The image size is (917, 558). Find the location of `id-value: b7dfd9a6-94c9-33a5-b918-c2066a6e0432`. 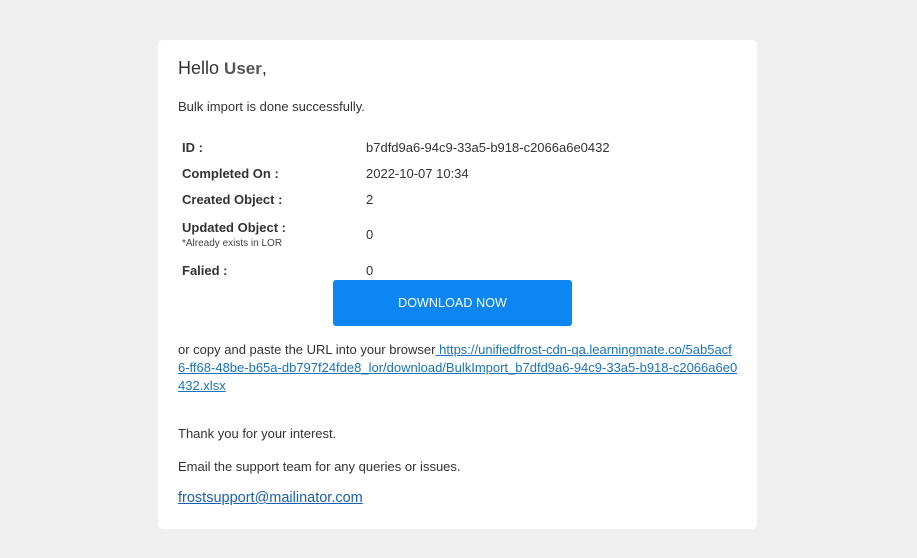

id-value: b7dfd9a6-94c9-33a5-b918-c2066a6e0432 is located at coordinates (488, 147).